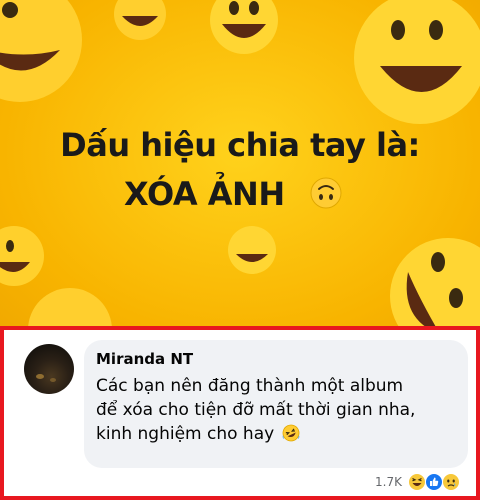  What do you see at coordinates (49, 369) in the screenshot?
I see `avatar` at bounding box center [49, 369].